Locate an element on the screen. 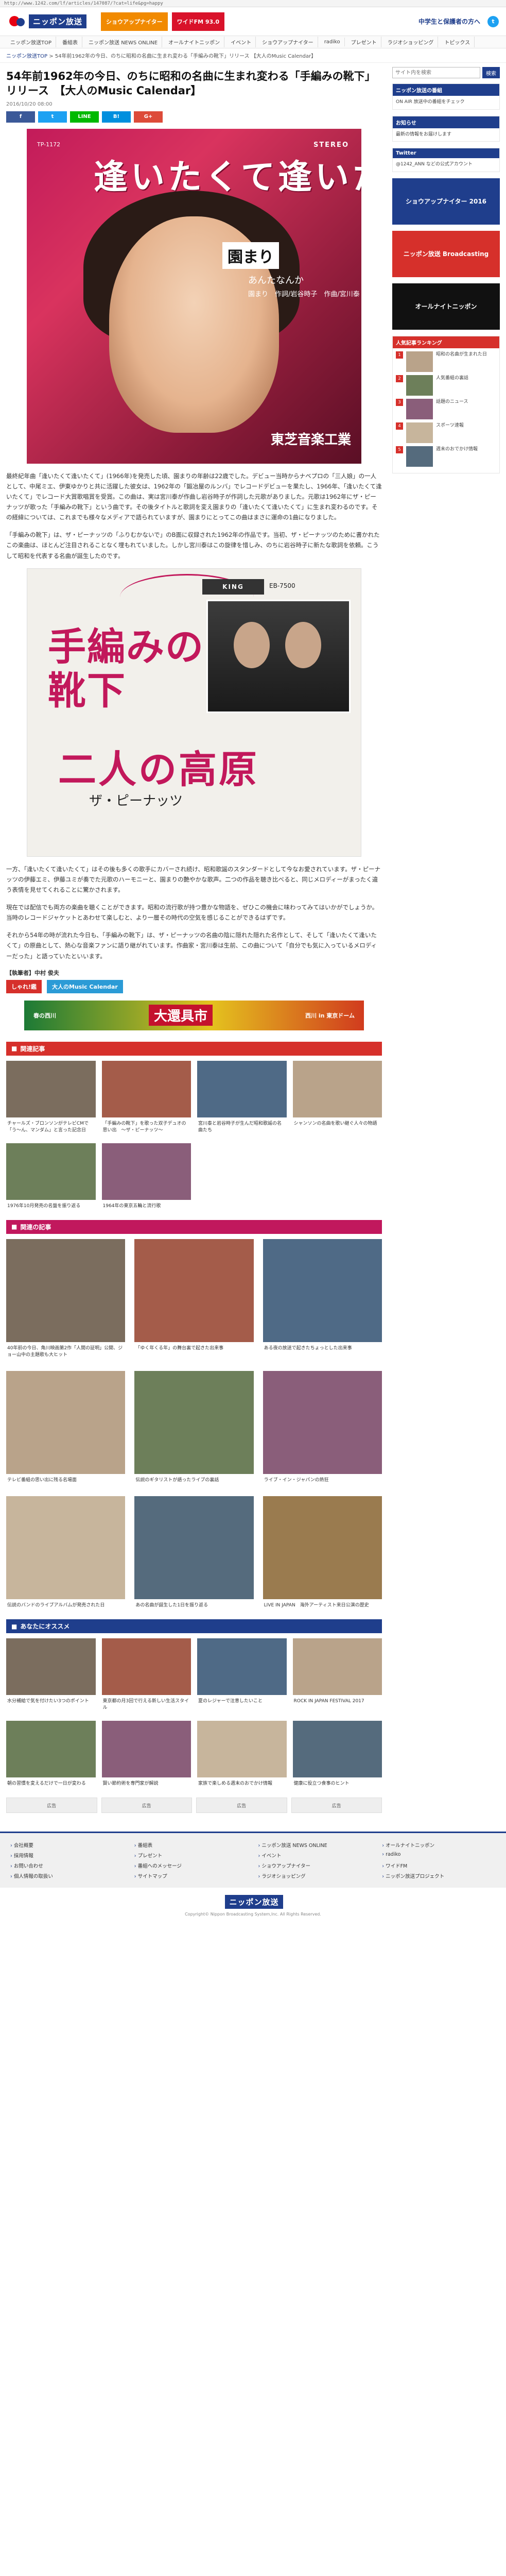 The image size is (506, 2576). ranking-label: スポーツ速報 is located at coordinates (450, 433).